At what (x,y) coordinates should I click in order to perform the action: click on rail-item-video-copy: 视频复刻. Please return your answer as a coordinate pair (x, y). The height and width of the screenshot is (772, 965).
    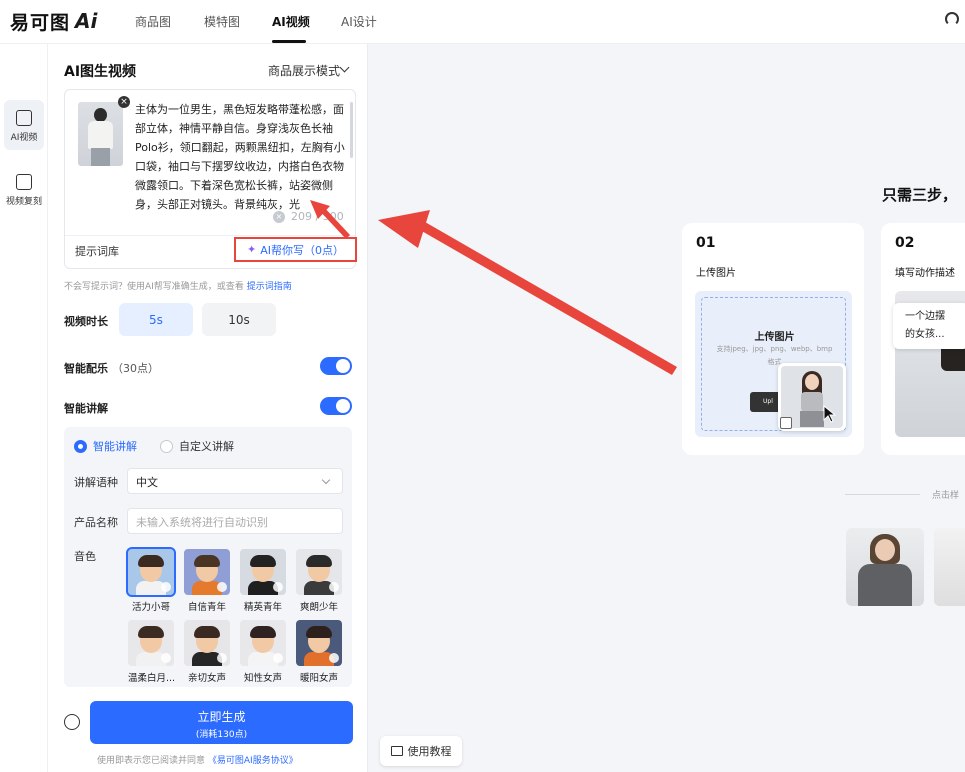
    Looking at the image, I should click on (24, 188).